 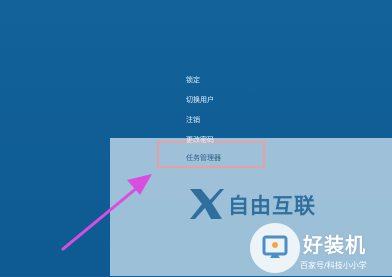 What do you see at coordinates (272, 206) in the screenshot?
I see `watermark-text: 自由互联` at bounding box center [272, 206].